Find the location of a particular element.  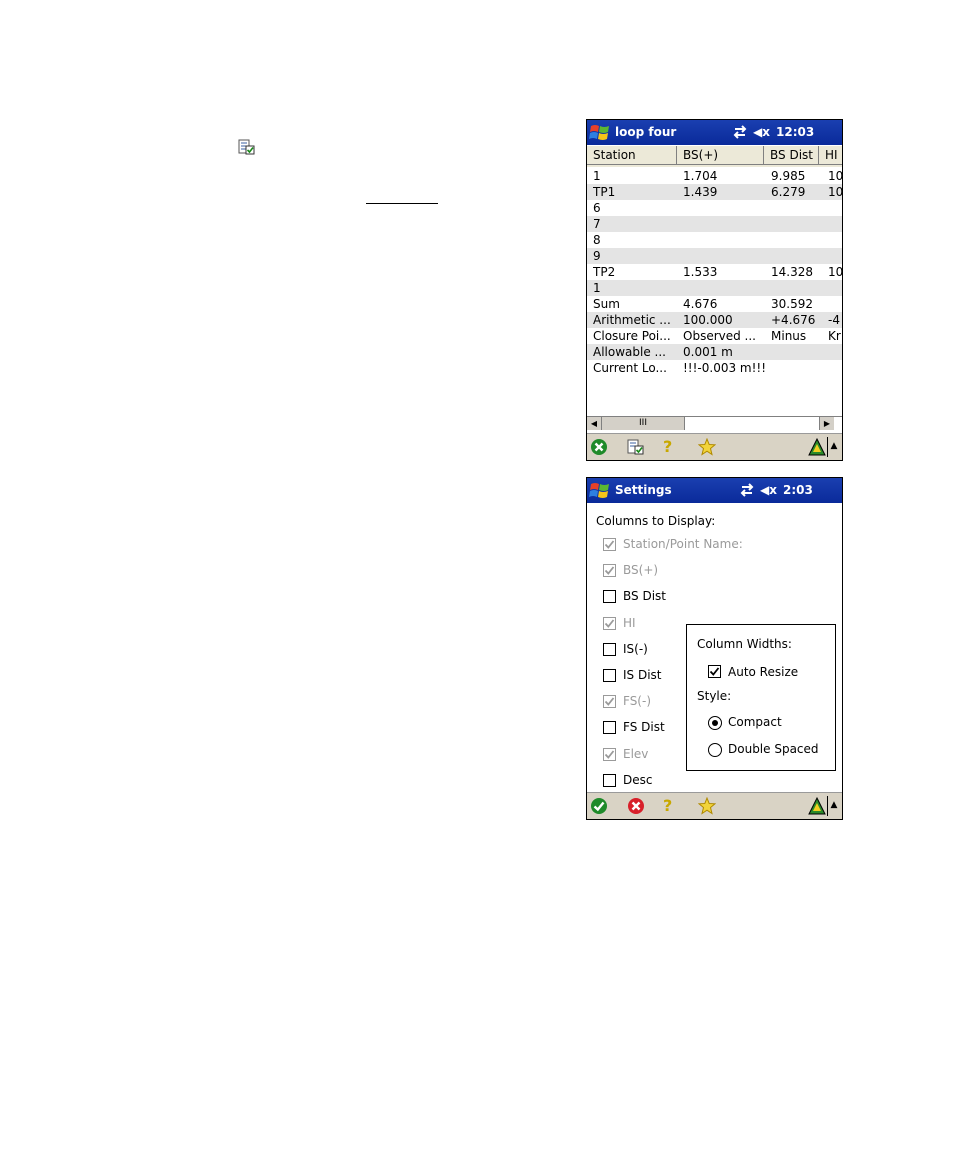

auto-resize-label: Auto Resize is located at coordinates (763, 672).